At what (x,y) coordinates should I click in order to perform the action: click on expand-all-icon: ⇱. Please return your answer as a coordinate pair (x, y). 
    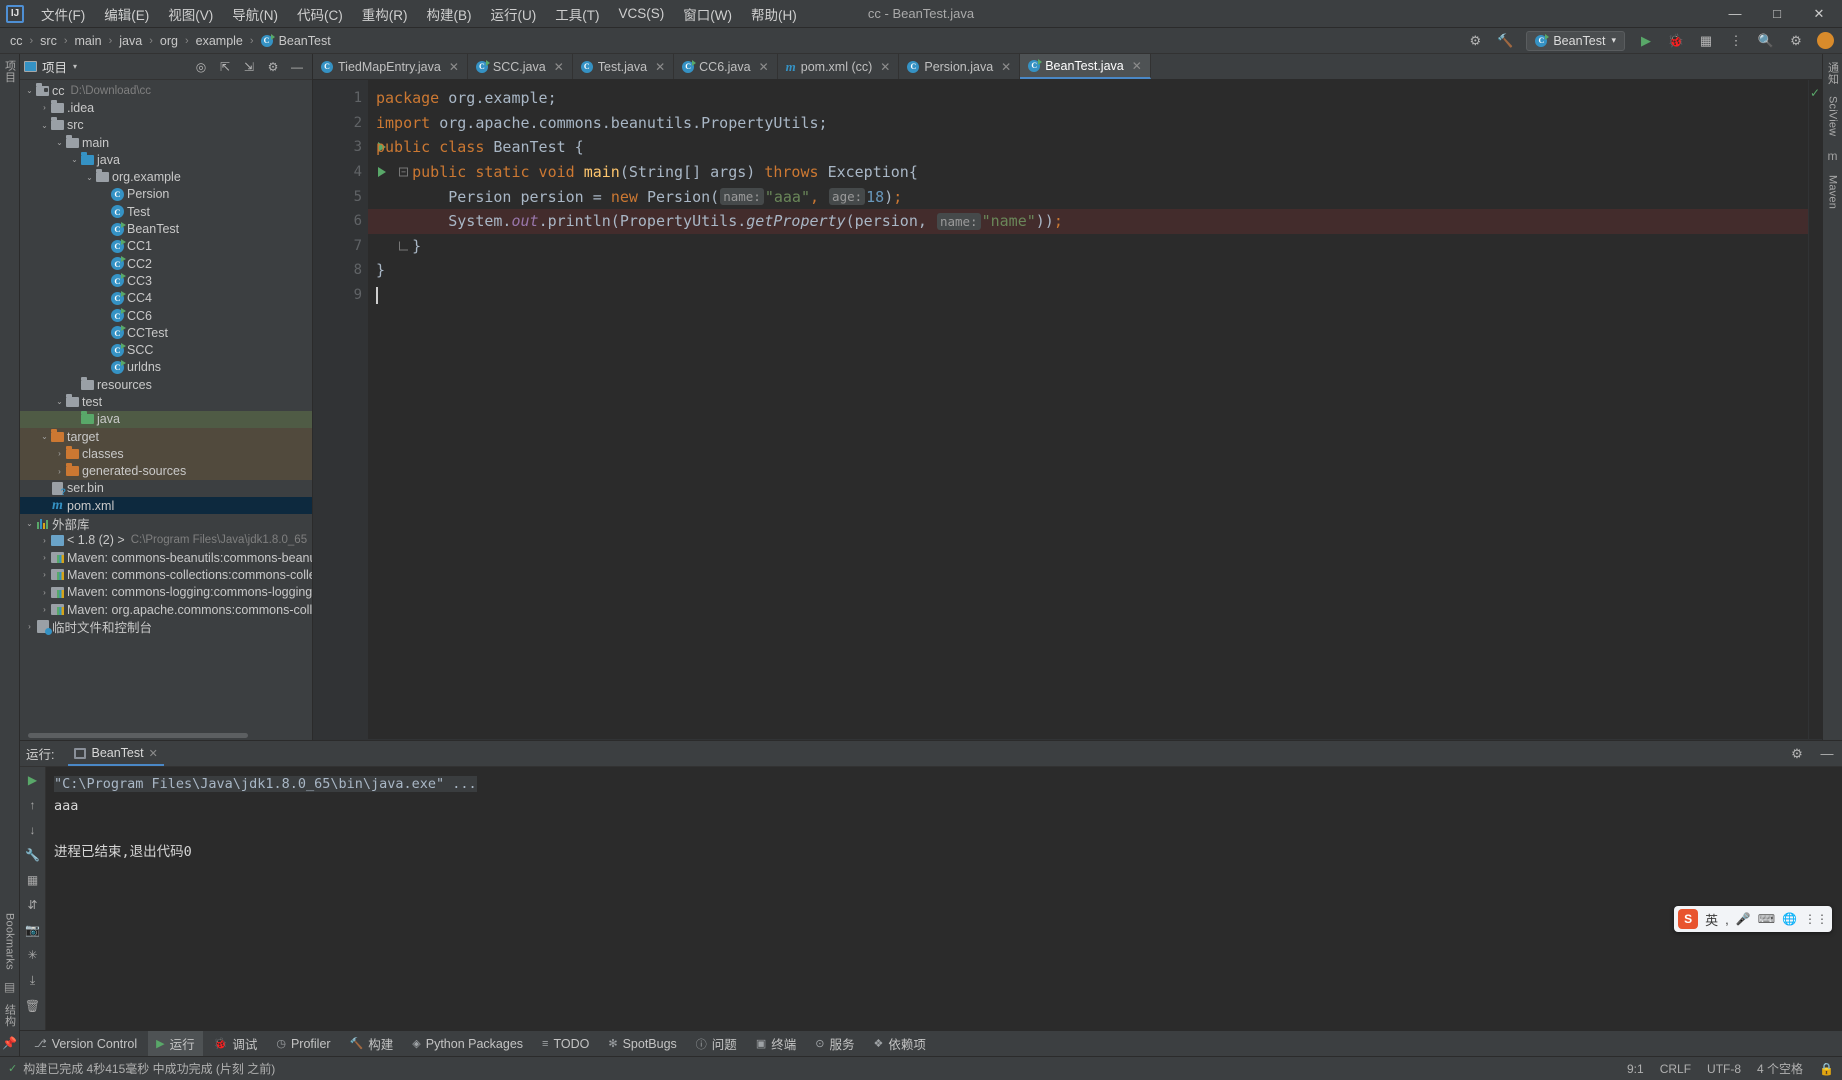
    Looking at the image, I should click on (225, 67).